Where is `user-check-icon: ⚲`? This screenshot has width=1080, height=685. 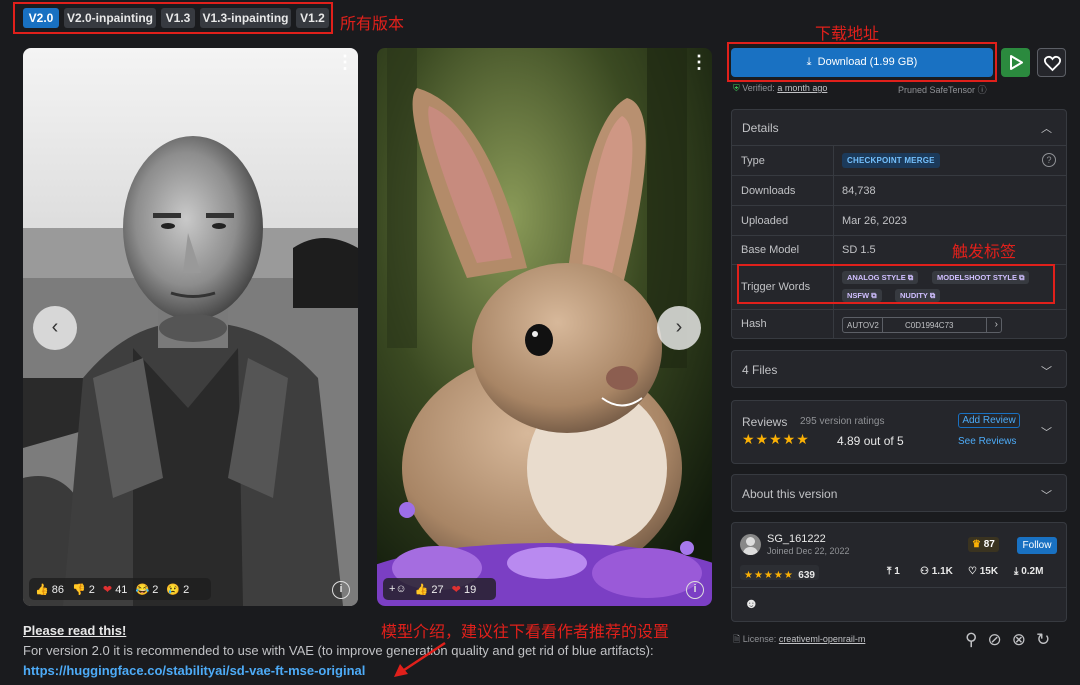 user-check-icon: ⚲ is located at coordinates (971, 639).